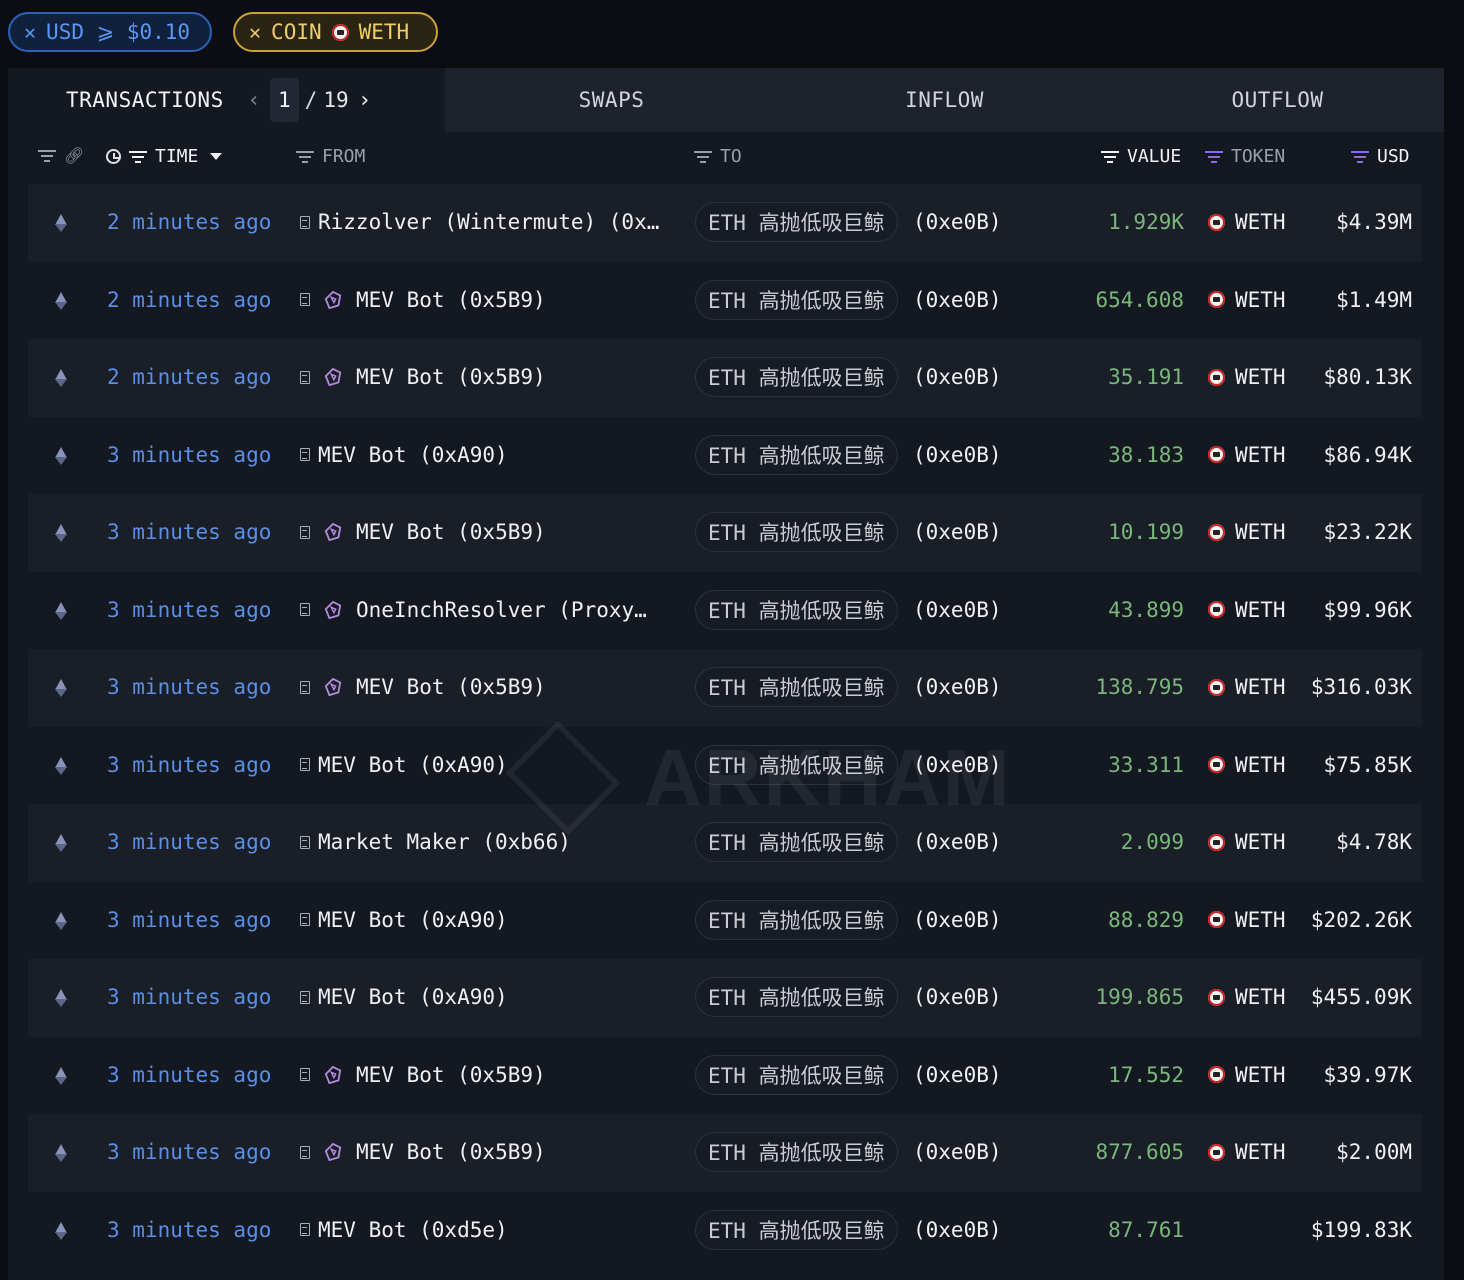  I want to click on tab-swaps: SWAPS, so click(611, 100).